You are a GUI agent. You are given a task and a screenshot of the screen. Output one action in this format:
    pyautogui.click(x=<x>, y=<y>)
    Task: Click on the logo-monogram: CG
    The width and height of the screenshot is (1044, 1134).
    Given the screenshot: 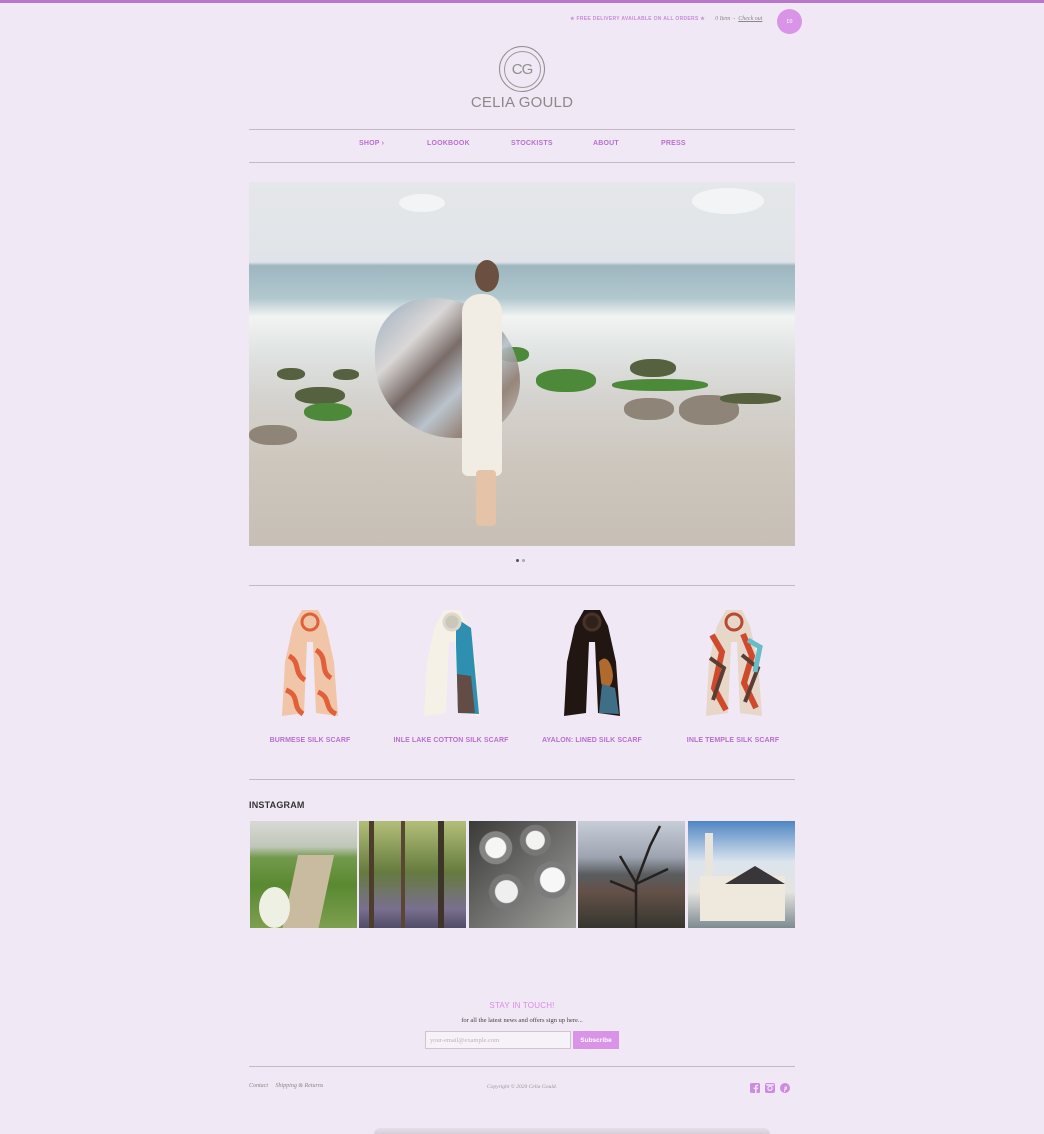 What is the action you would take?
    pyautogui.click(x=522, y=69)
    